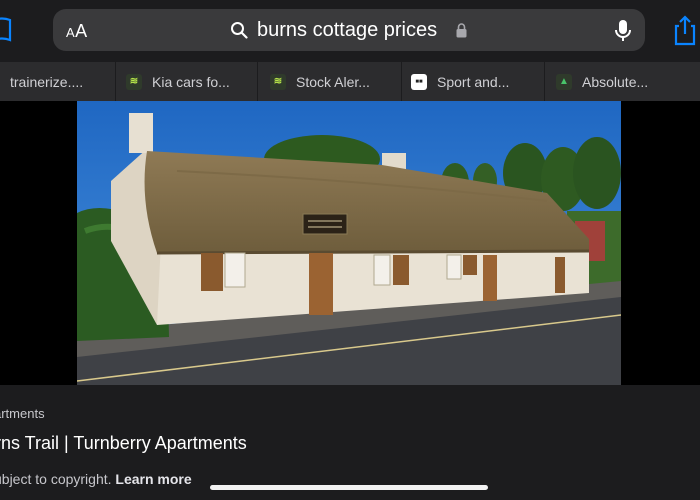  Describe the element at coordinates (461, 30) in the screenshot. I see `lock-icon` at that location.